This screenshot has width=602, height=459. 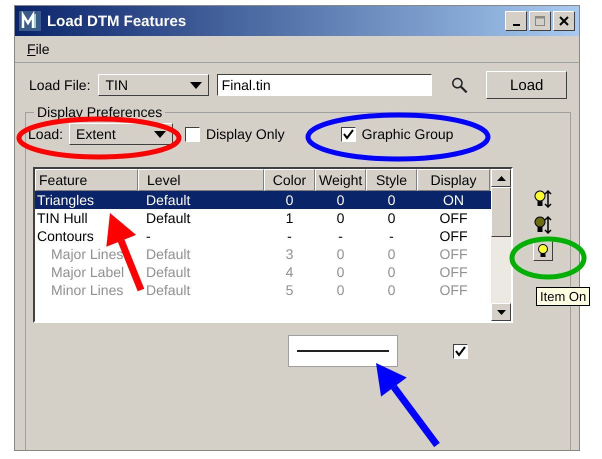 I want to click on maximize-icon, so click(x=540, y=21).